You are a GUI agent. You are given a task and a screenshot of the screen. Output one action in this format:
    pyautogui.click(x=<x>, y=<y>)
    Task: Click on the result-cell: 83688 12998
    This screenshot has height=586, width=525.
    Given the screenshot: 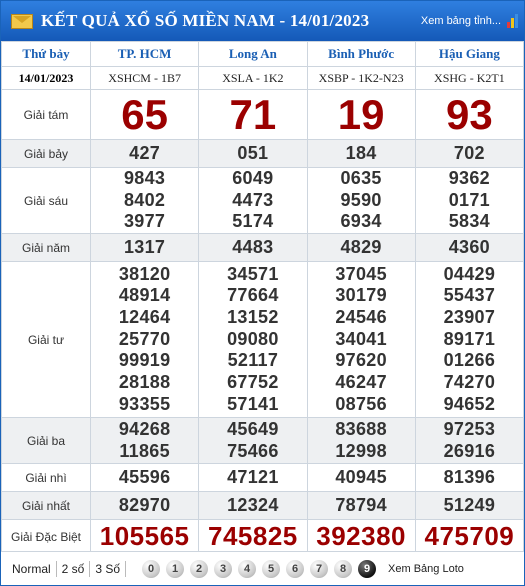 What is the action you would take?
    pyautogui.click(x=361, y=441)
    